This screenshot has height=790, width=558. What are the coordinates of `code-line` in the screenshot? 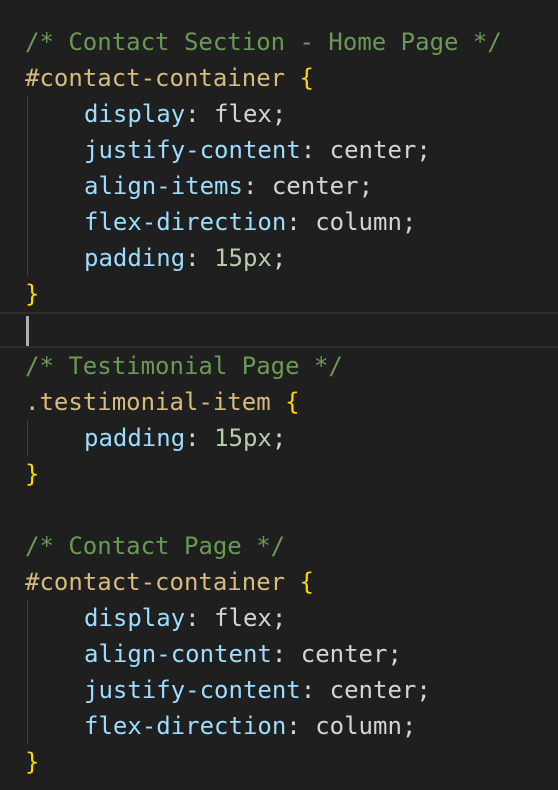 It's located at (279, 510).